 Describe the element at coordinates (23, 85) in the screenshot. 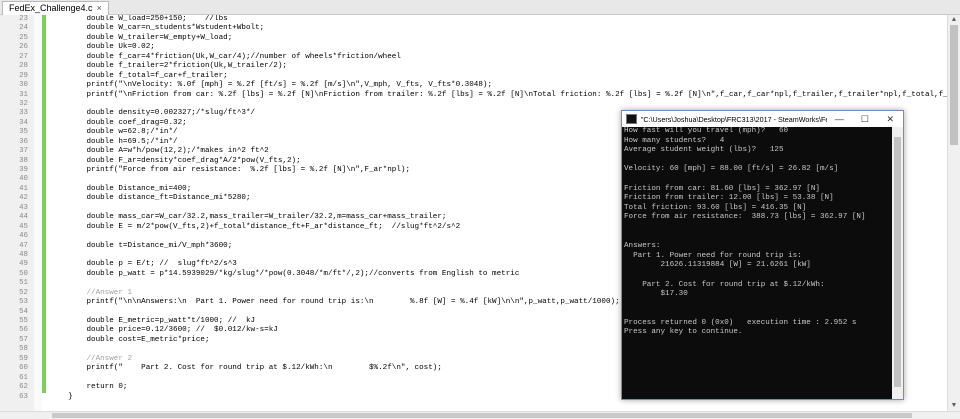

I see `line-number: 30` at that location.